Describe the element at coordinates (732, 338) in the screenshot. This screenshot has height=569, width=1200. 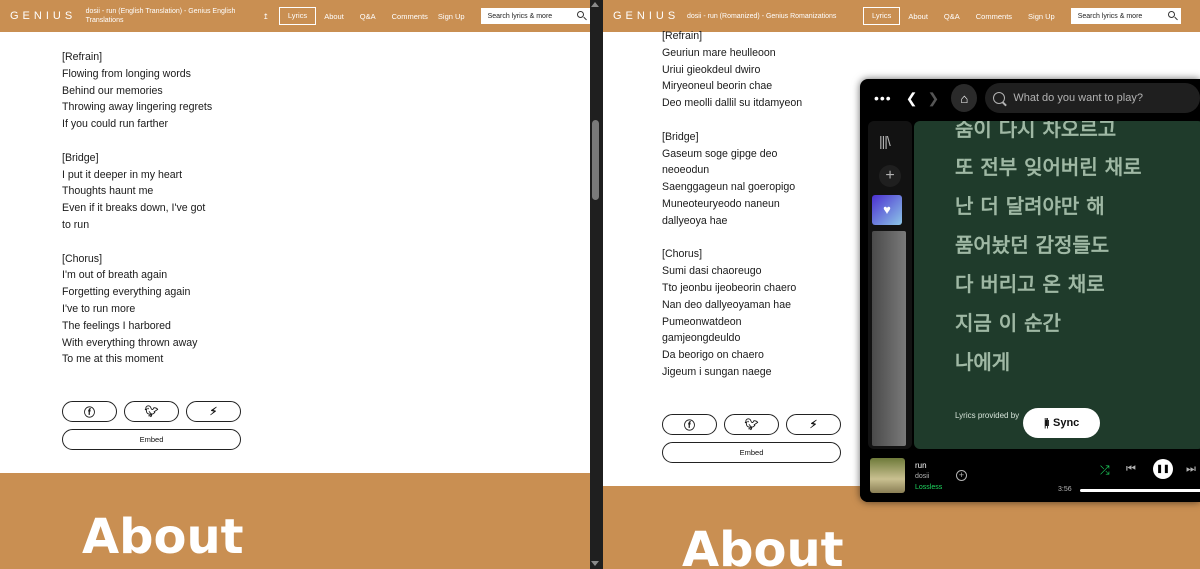
I see `lyric-line: gamjeongdeuldo` at that location.